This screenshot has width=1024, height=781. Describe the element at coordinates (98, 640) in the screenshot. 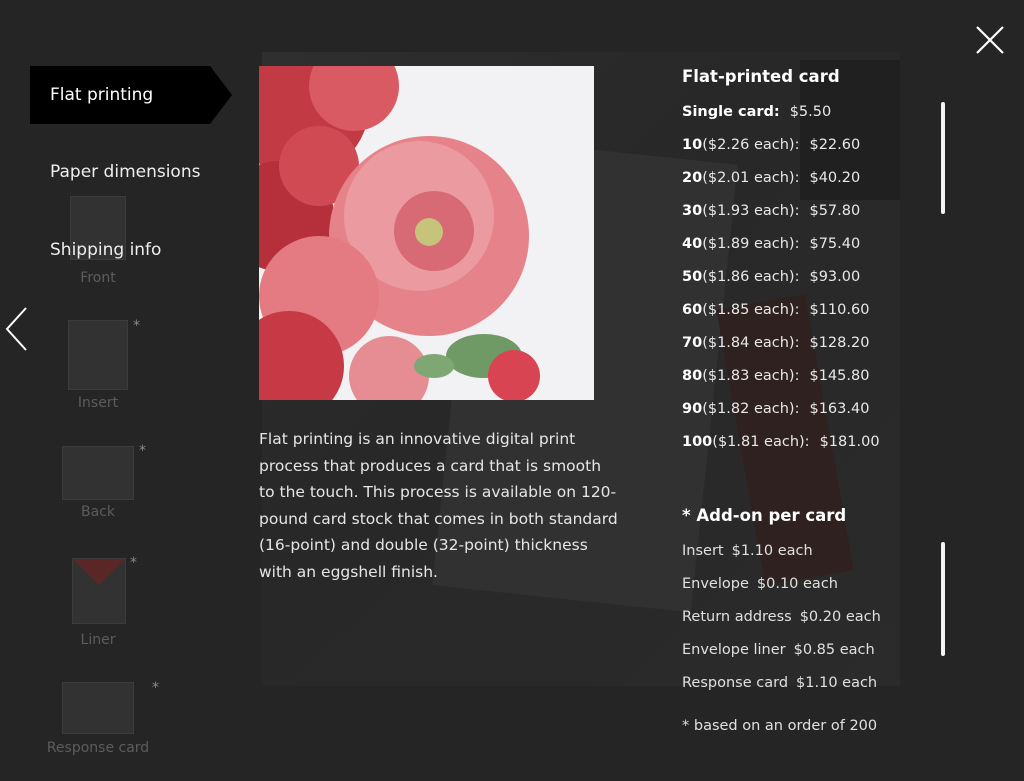

I see `thumbnail-label-liner: Liner` at that location.